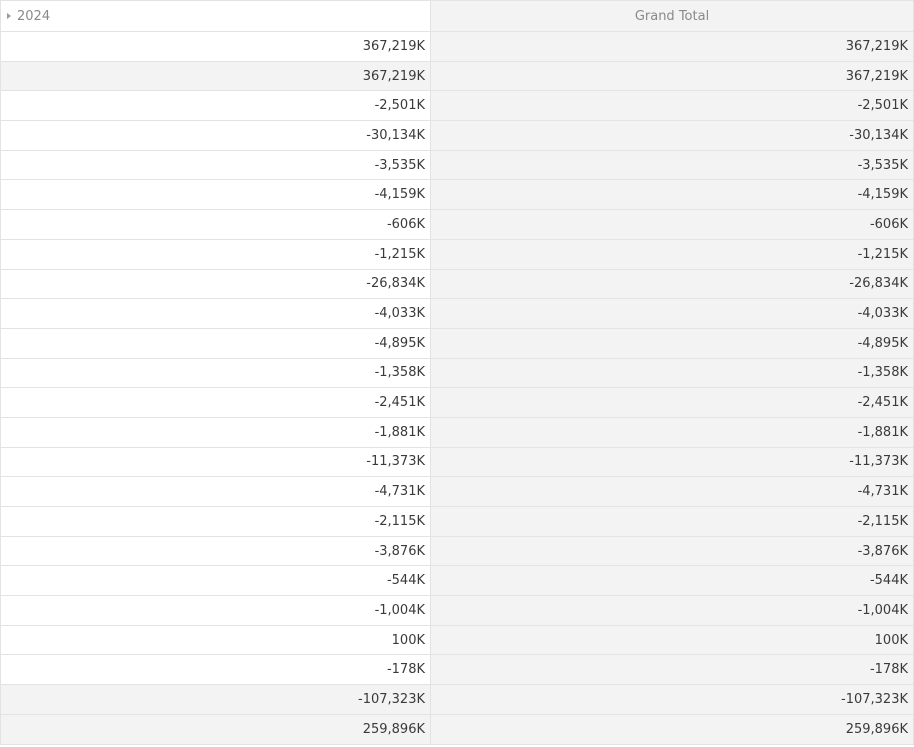  I want to click on table-row: -1,358K -1,358K, so click(457, 373).